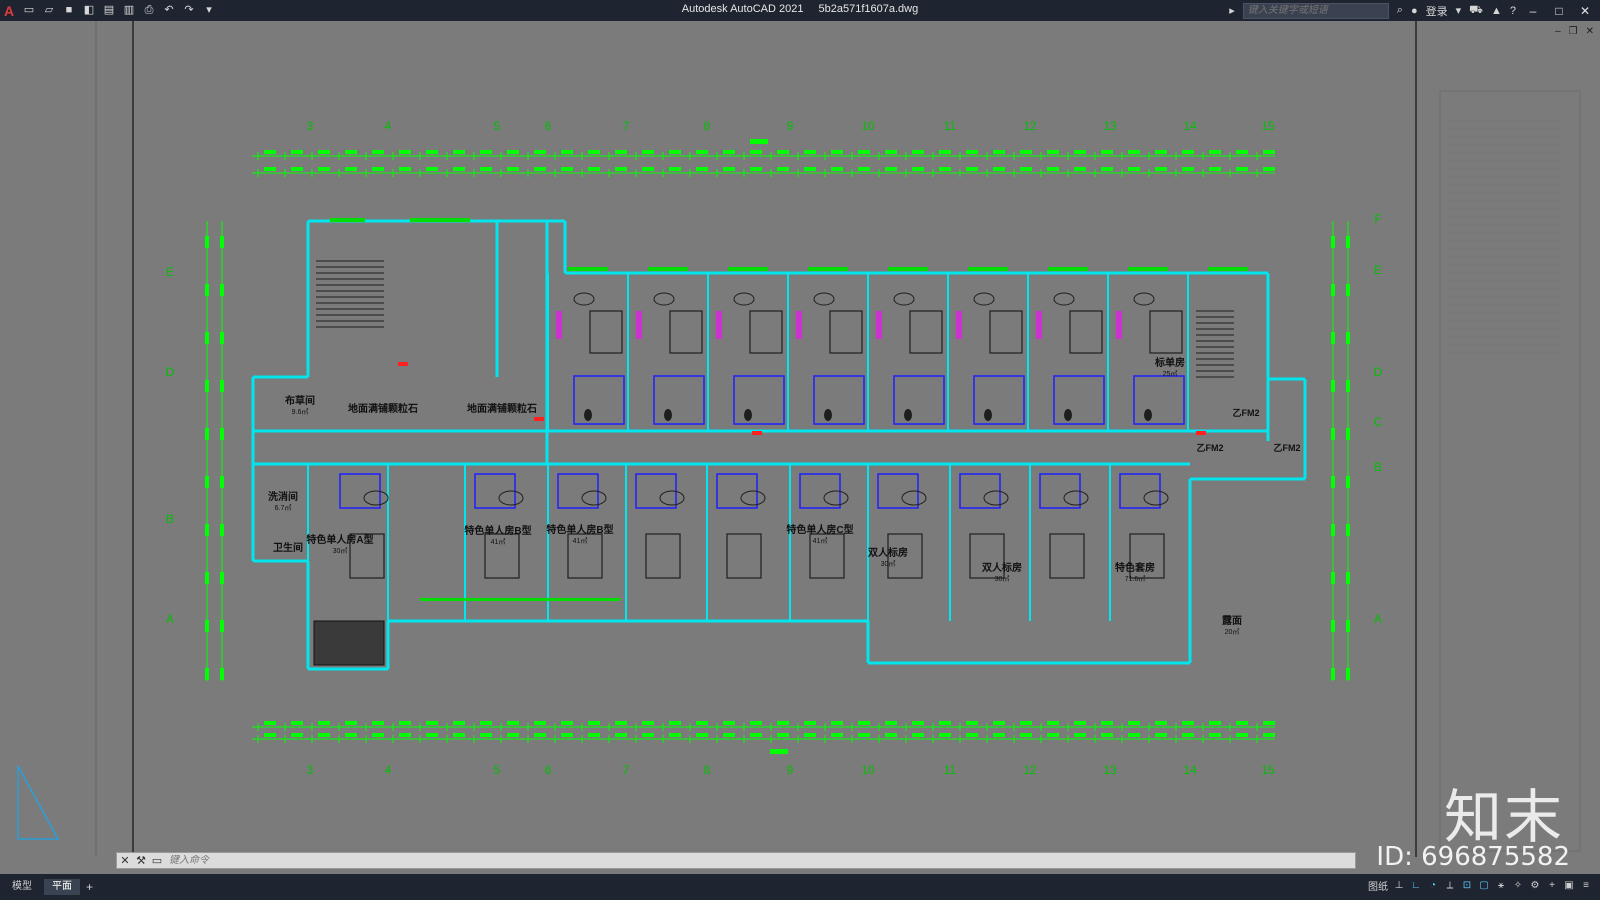 Image resolution: width=1600 pixels, height=900 pixels. I want to click on grid-letter-left: B, so click(170, 519).